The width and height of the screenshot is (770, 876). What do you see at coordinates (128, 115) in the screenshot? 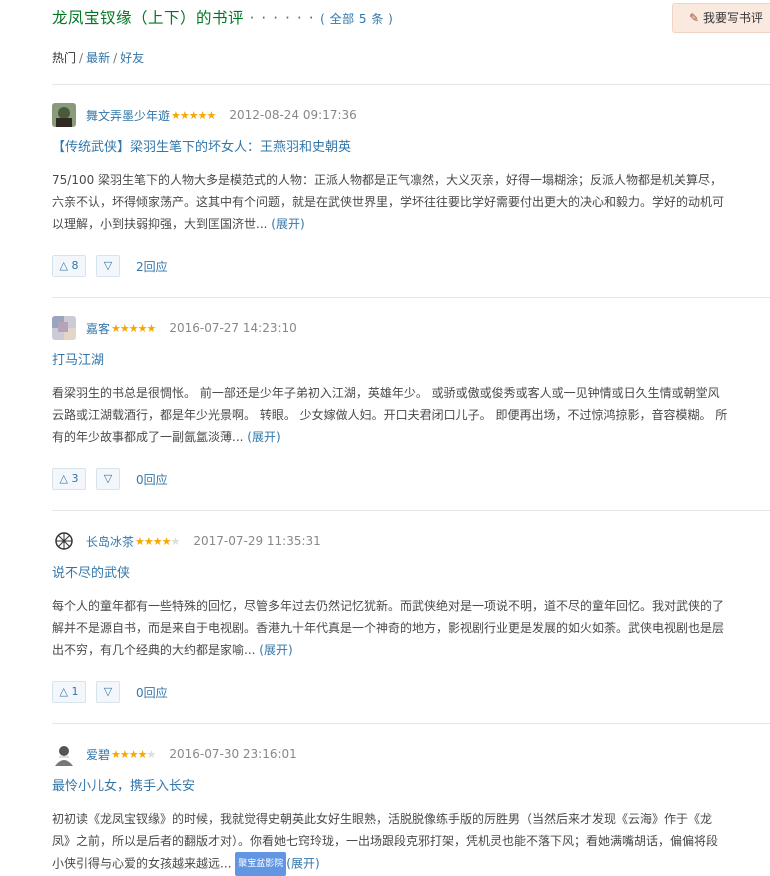
I see `review-author: 舞文弄墨少年遊` at bounding box center [128, 115].